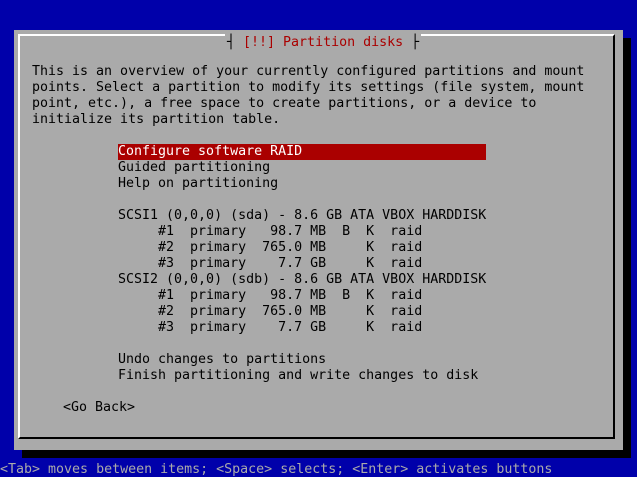  Describe the element at coordinates (270, 328) in the screenshot. I see `partition-sdb3: #3 primary 7.7 GB K raid` at that location.